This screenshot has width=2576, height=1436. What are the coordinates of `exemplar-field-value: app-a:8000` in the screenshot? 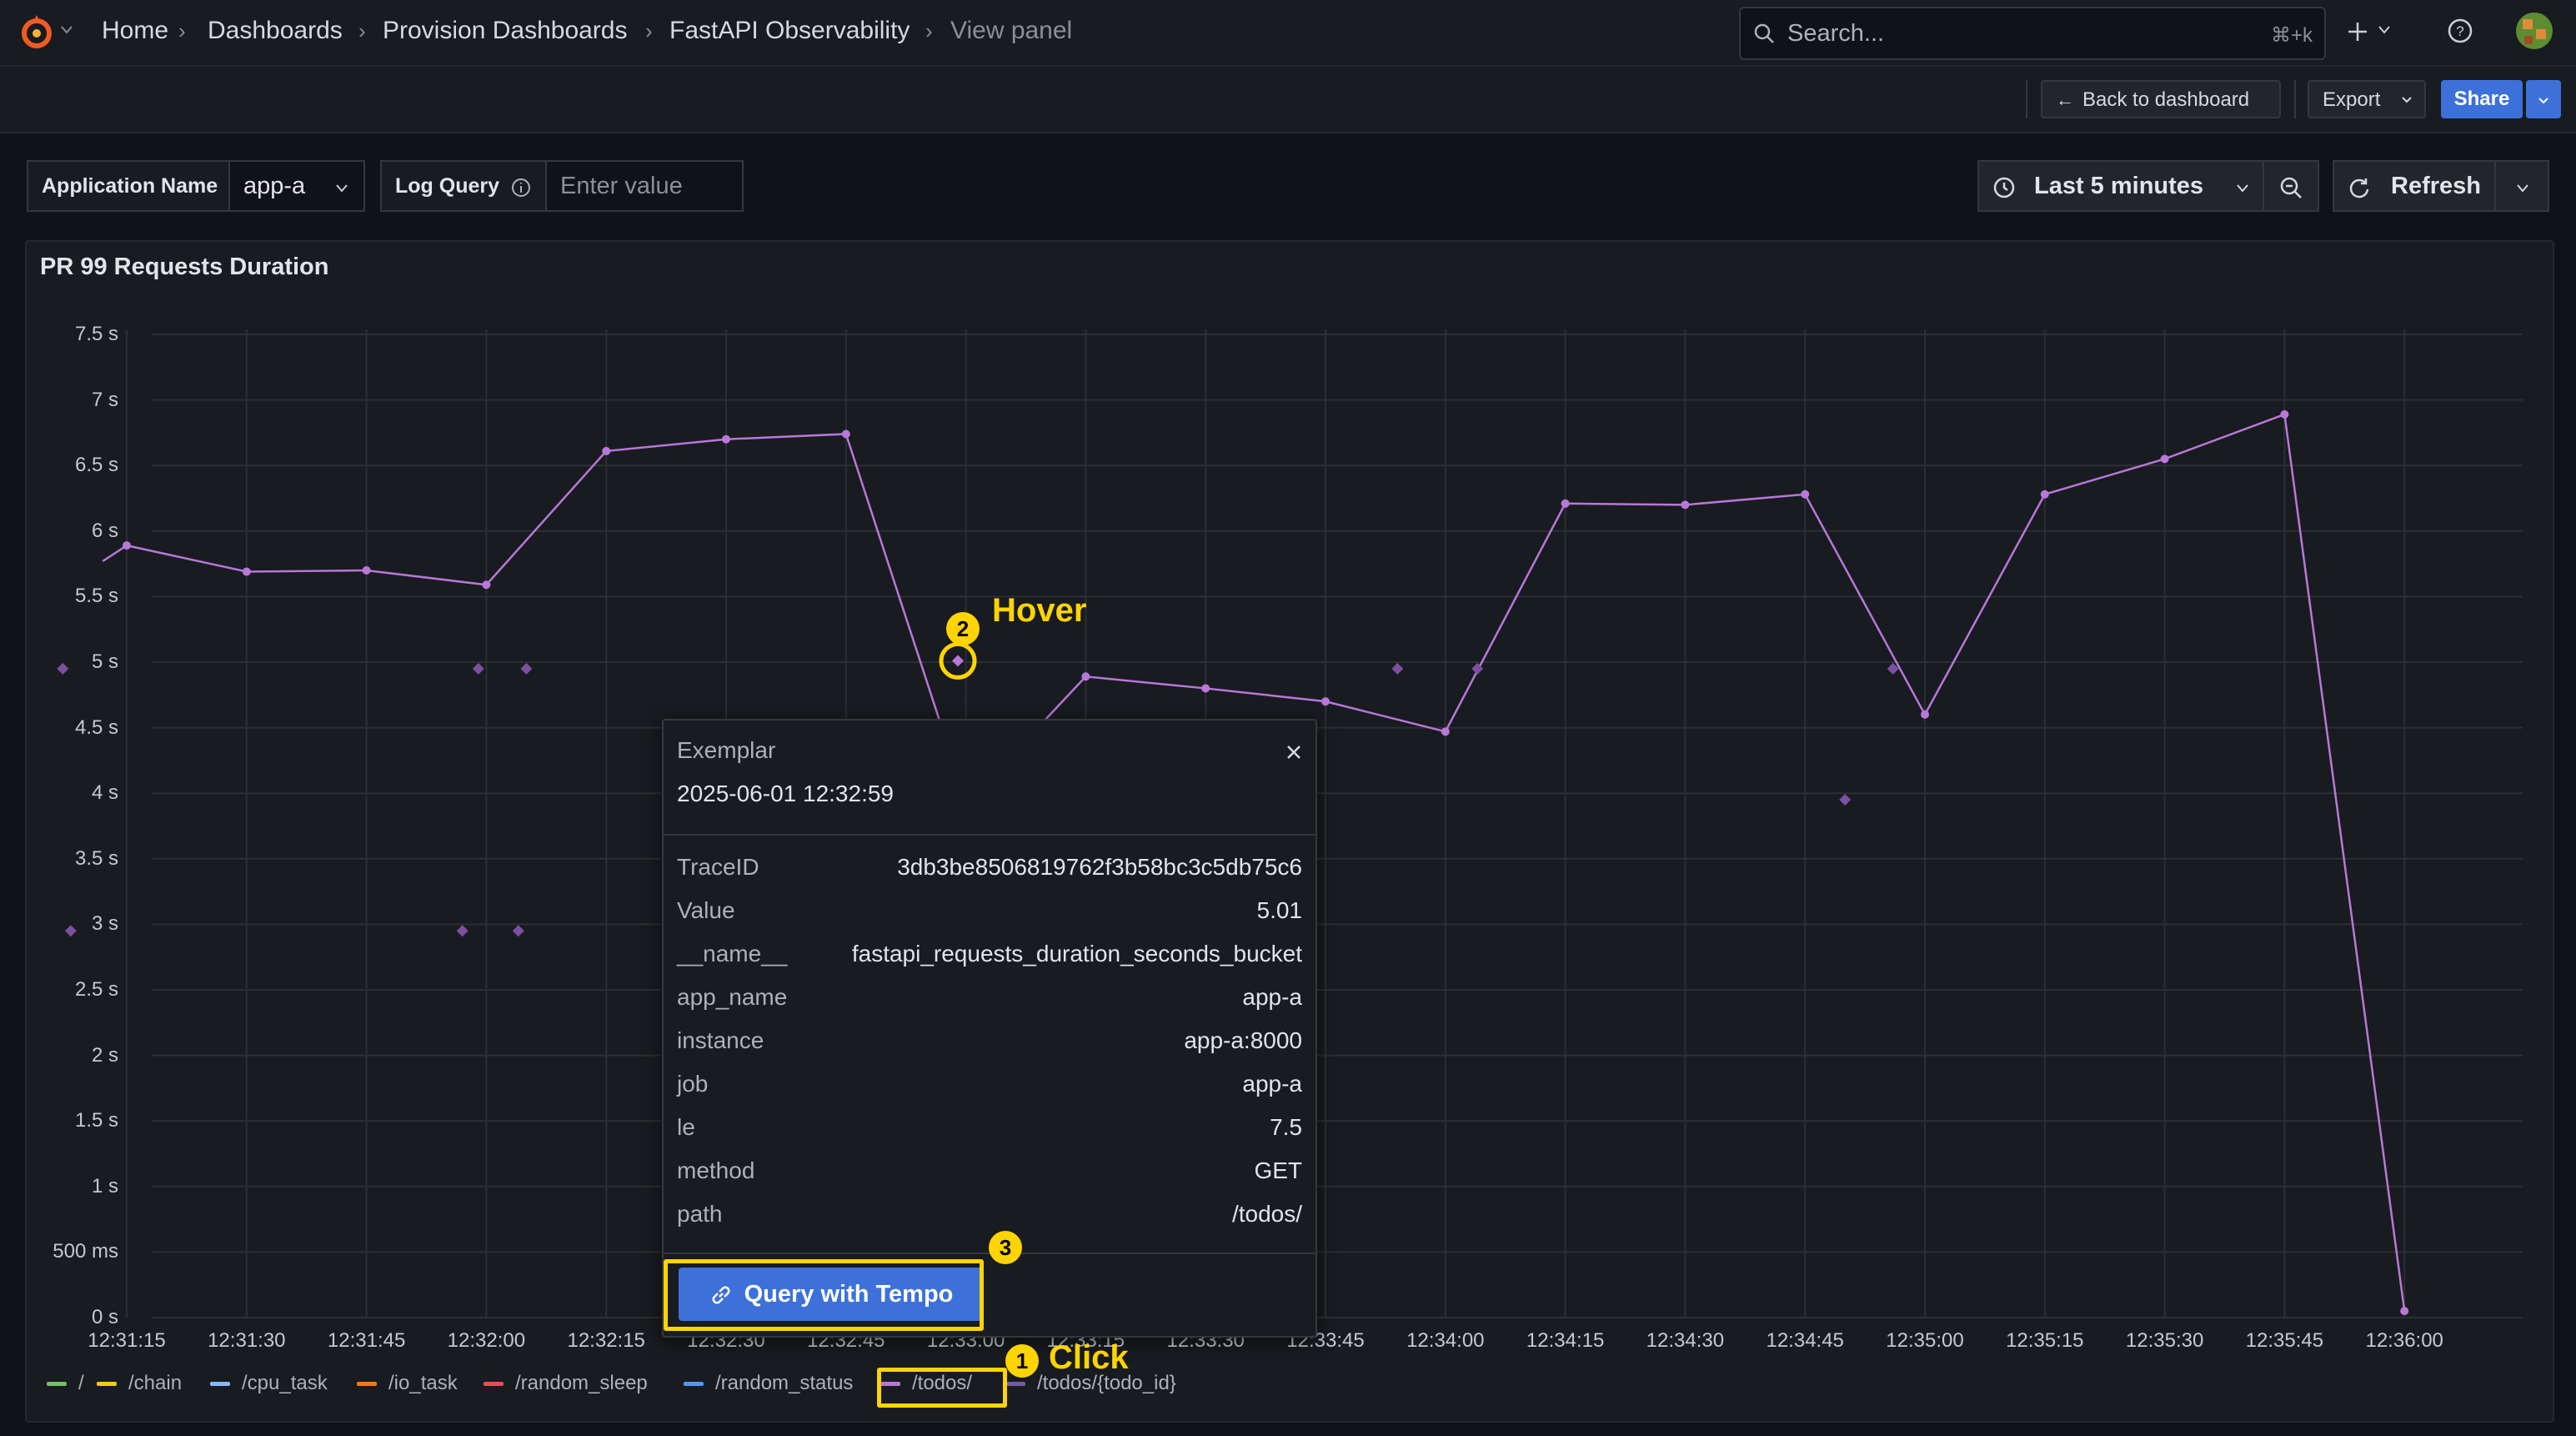 It's located at (1243, 1040).